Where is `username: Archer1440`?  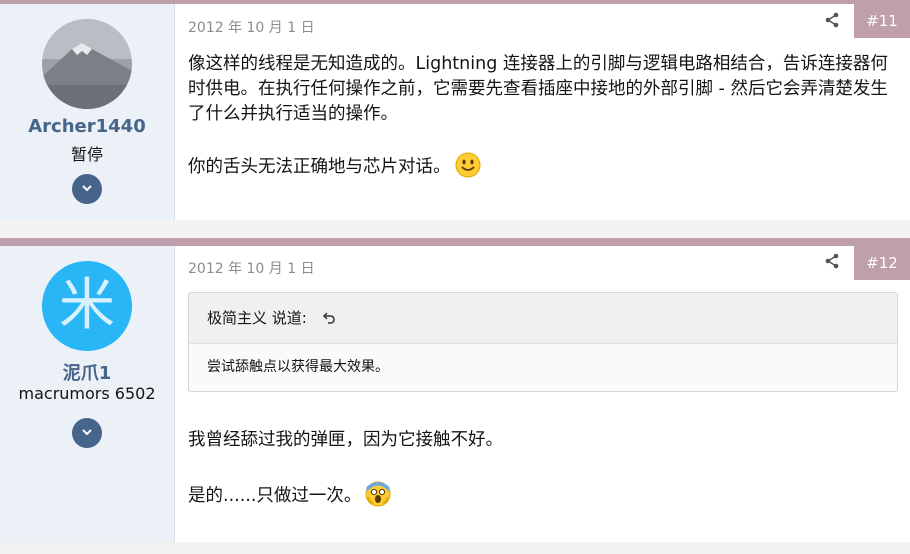 username: Archer1440 is located at coordinates (87, 126).